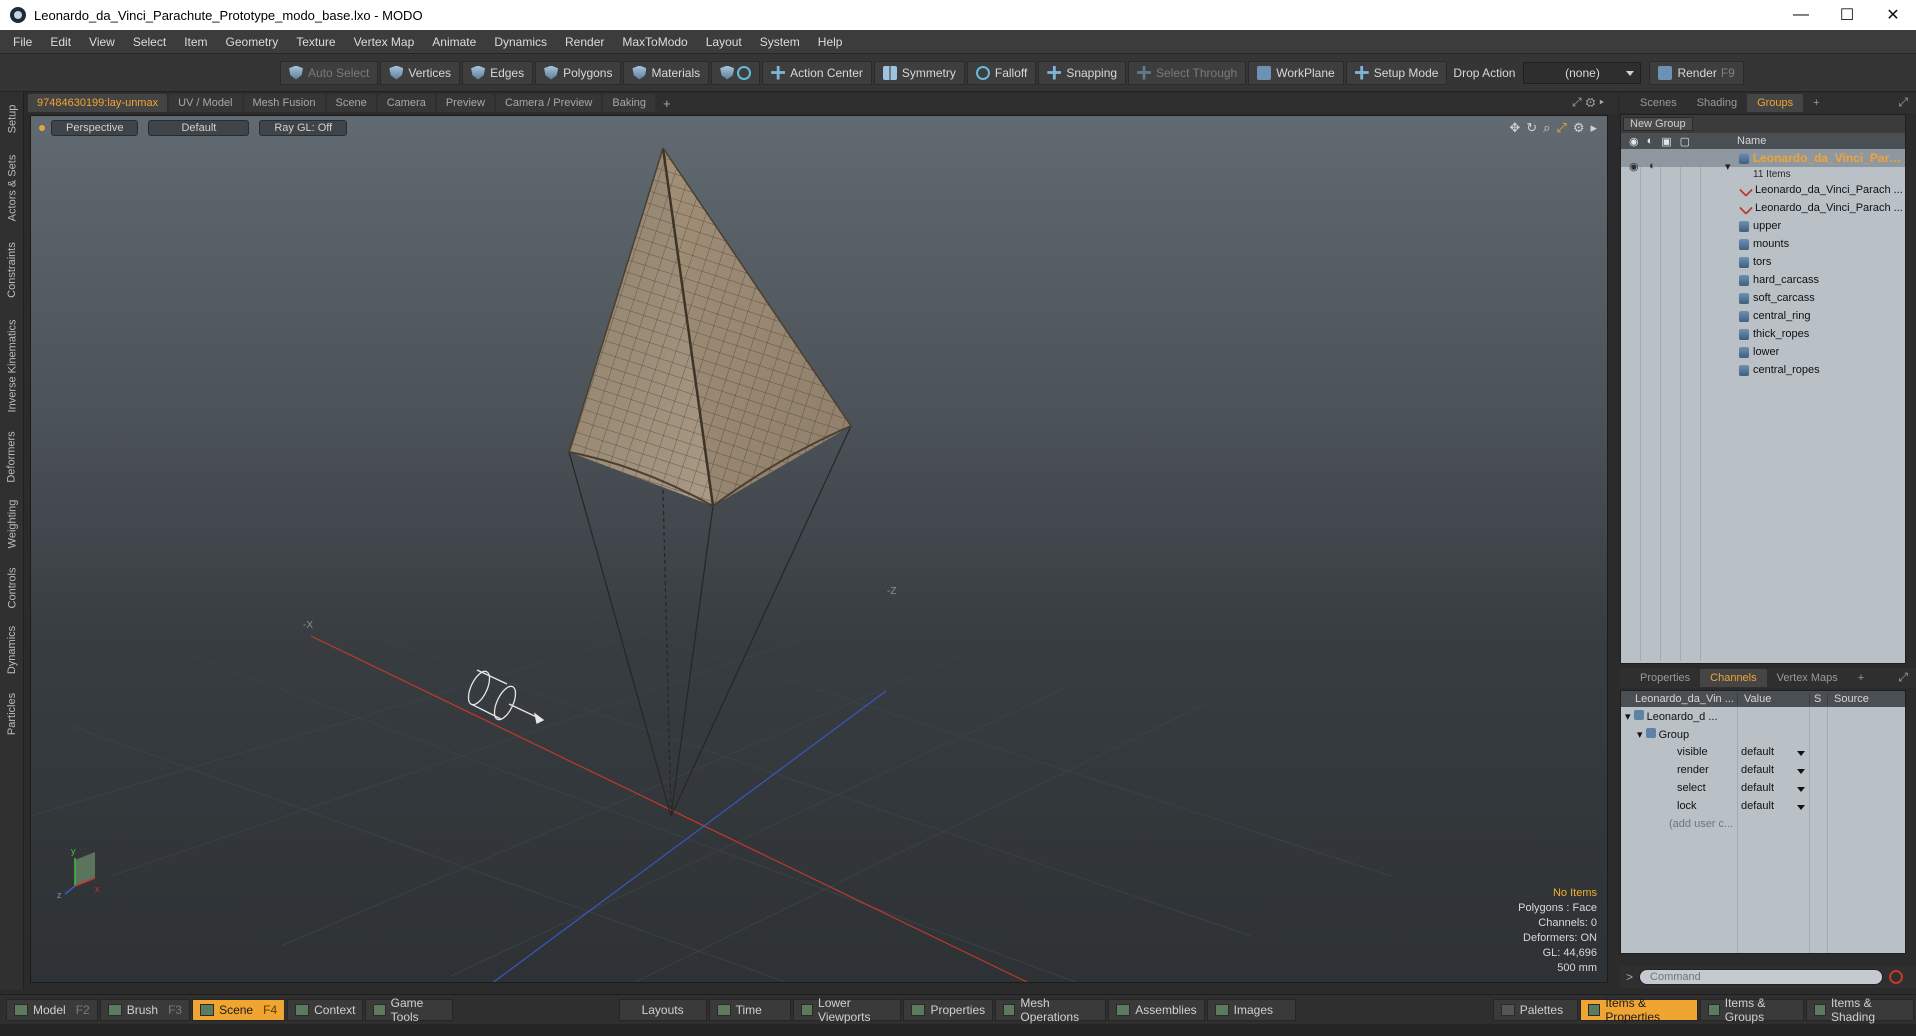 The image size is (1916, 1036). I want to click on group-item-row: thick_ropes, so click(1763, 334).